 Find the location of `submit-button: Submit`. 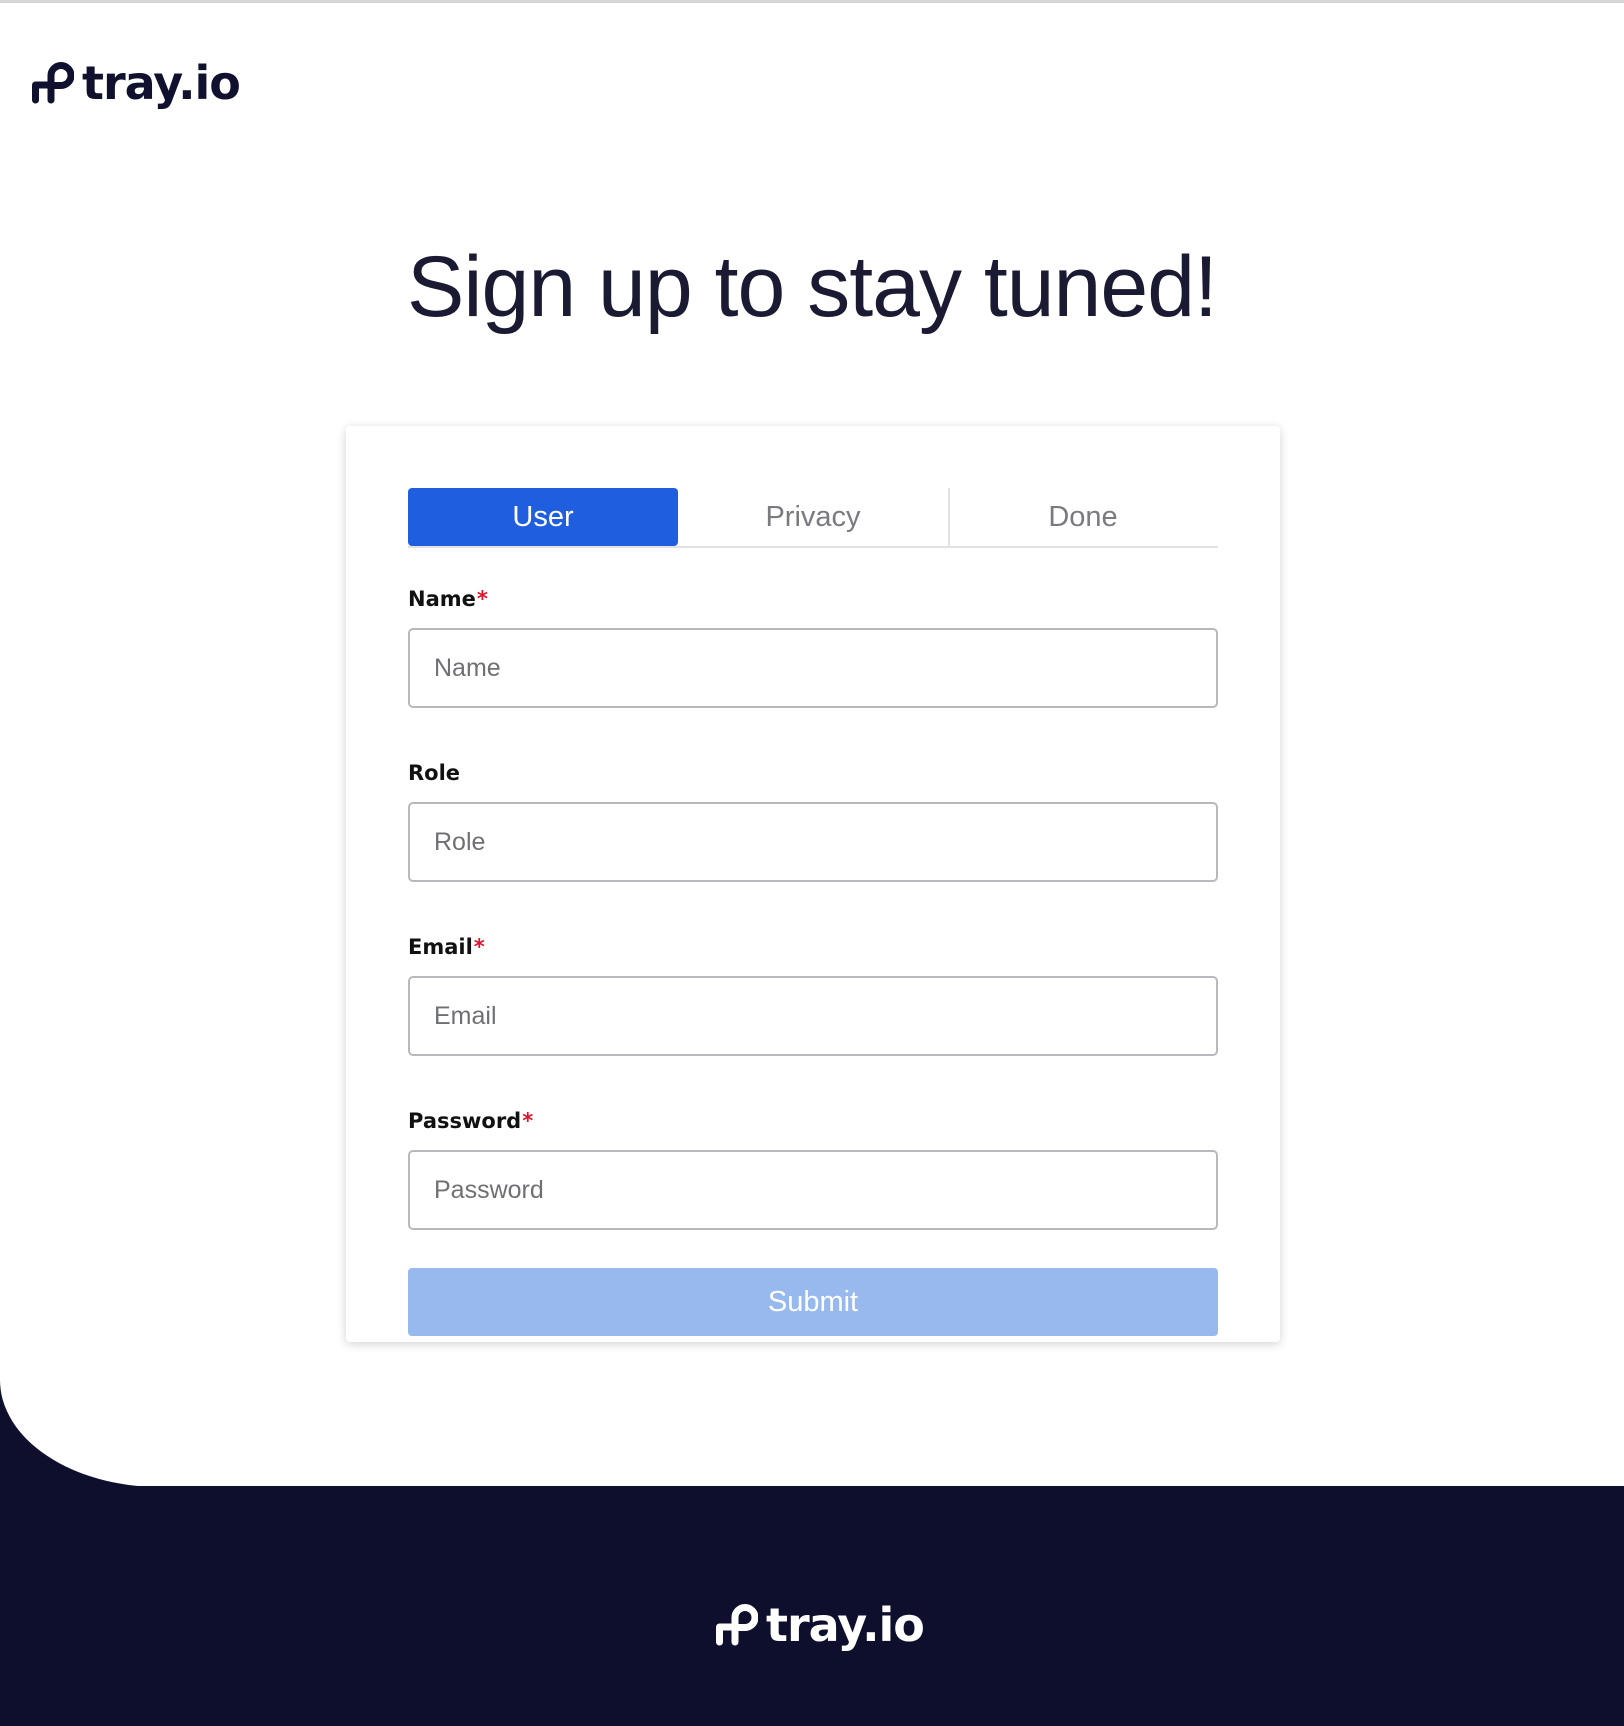

submit-button: Submit is located at coordinates (813, 1302).